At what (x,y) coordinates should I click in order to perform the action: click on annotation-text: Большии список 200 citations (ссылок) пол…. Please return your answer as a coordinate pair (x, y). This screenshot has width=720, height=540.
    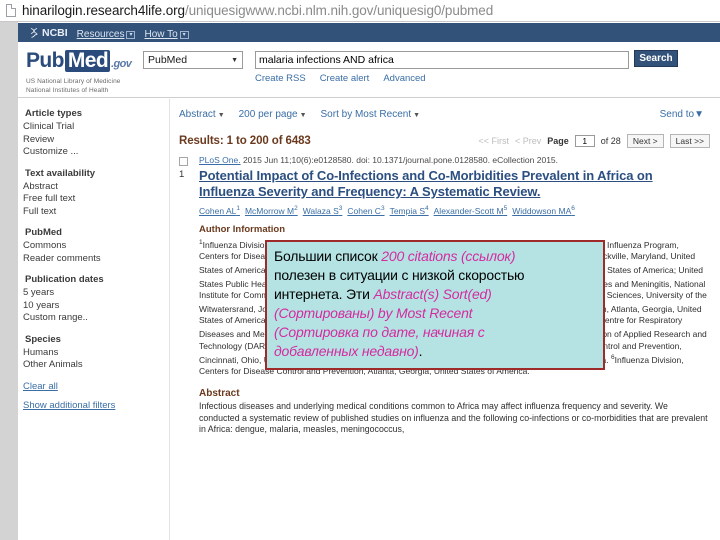
    Looking at the image, I should click on (435, 304).